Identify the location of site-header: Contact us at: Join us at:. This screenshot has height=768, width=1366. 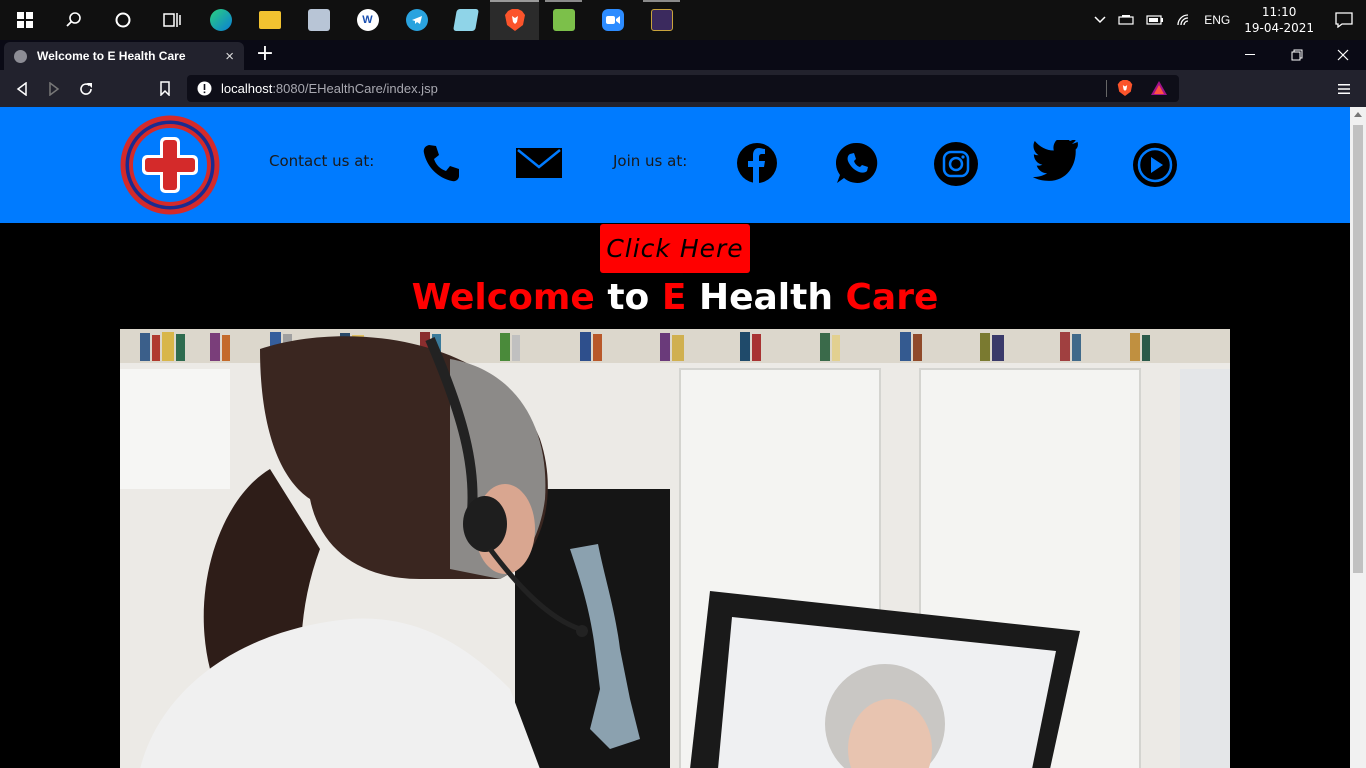
(675, 165).